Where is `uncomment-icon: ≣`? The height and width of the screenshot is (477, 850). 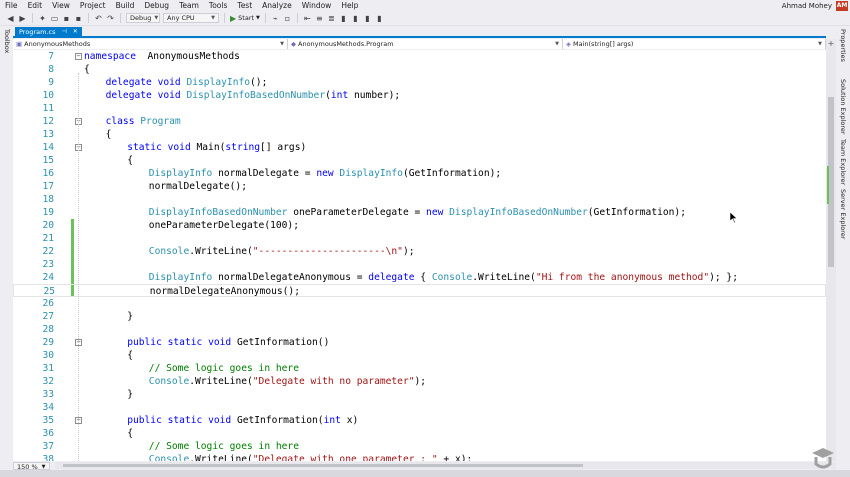 uncomment-icon: ≣ is located at coordinates (331, 18).